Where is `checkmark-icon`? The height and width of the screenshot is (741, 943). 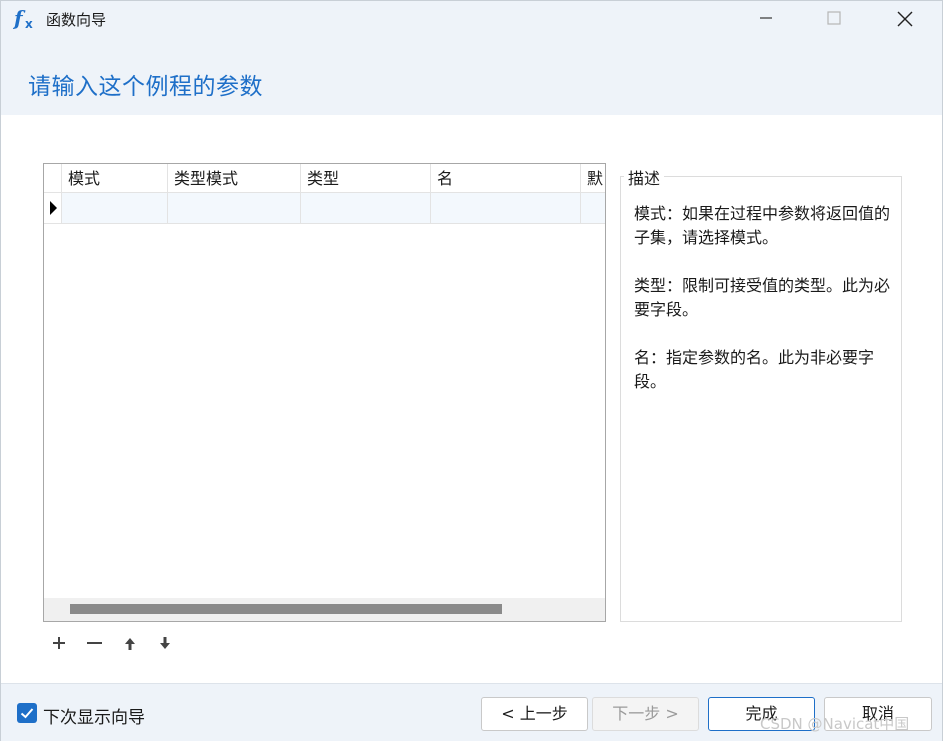
checkmark-icon is located at coordinates (27, 713).